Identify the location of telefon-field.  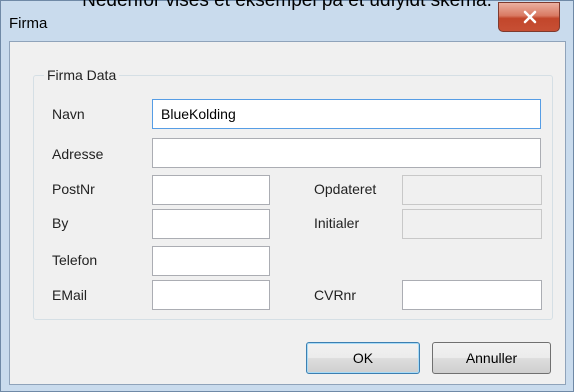
(211, 261).